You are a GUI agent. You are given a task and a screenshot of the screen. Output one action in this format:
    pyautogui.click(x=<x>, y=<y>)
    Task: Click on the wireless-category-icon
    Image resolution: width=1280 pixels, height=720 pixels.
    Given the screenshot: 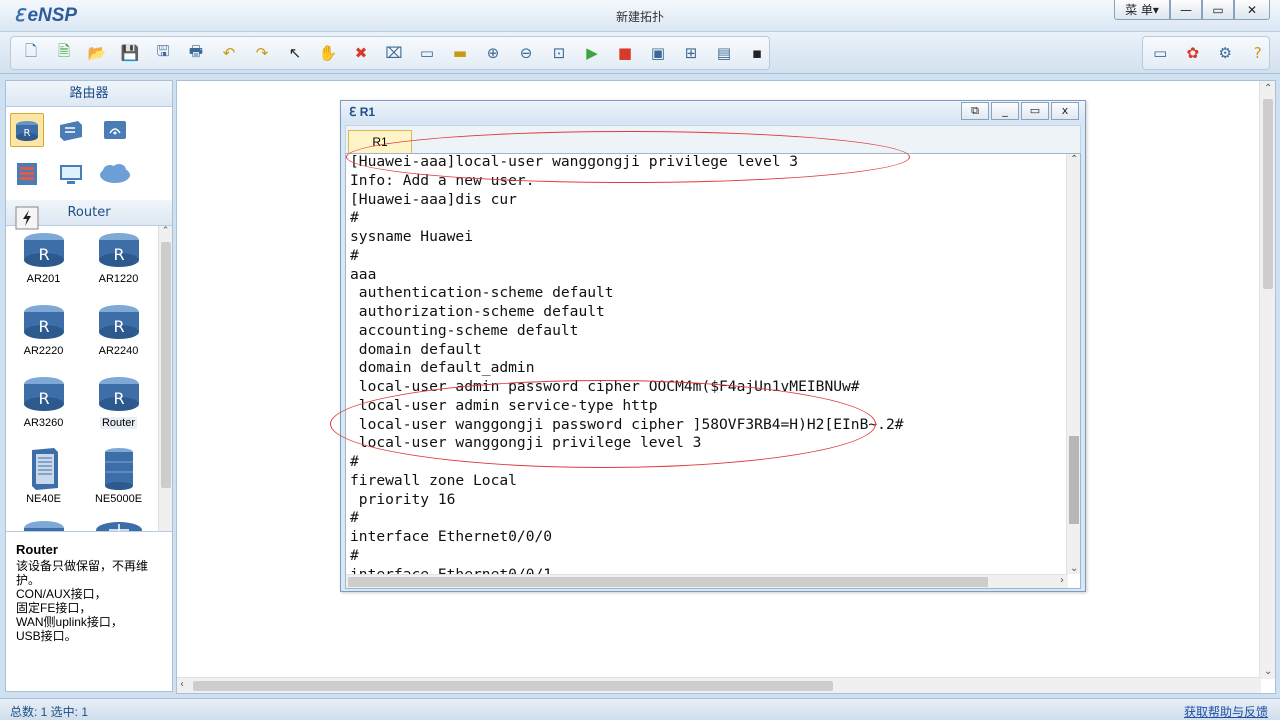 What is the action you would take?
    pyautogui.click(x=115, y=130)
    